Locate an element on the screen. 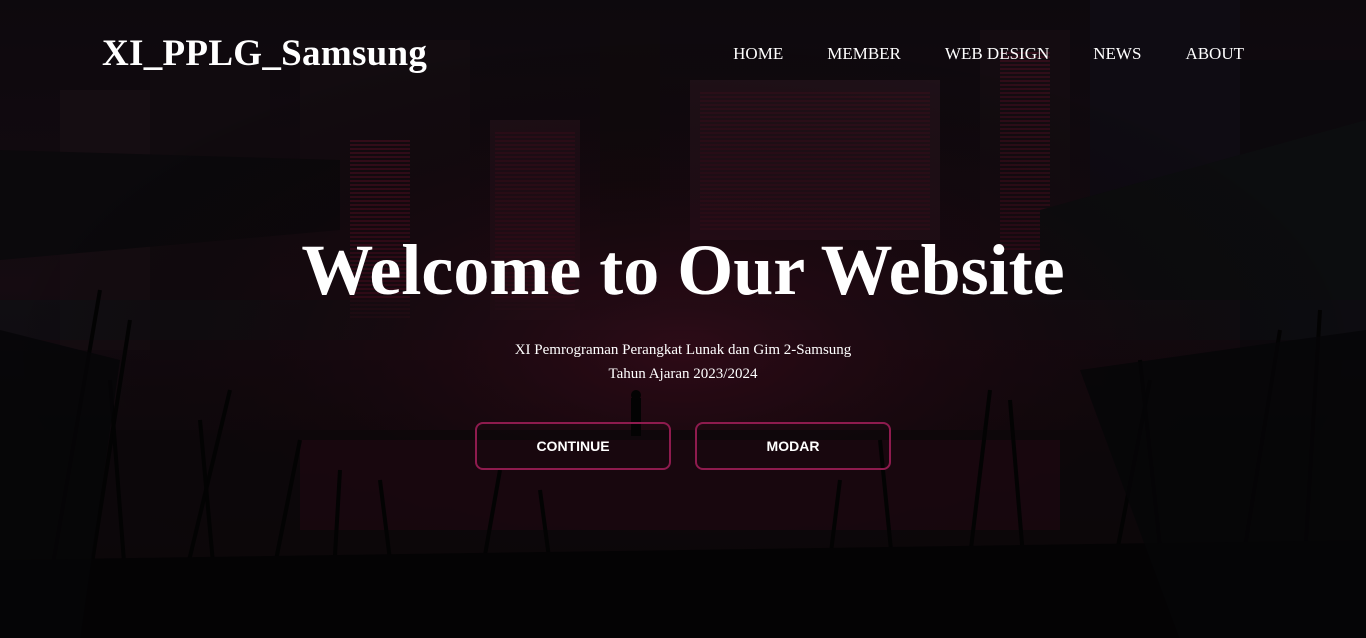 This screenshot has width=1366, height=638. nav-item-news: NEWS is located at coordinates (1117, 54).